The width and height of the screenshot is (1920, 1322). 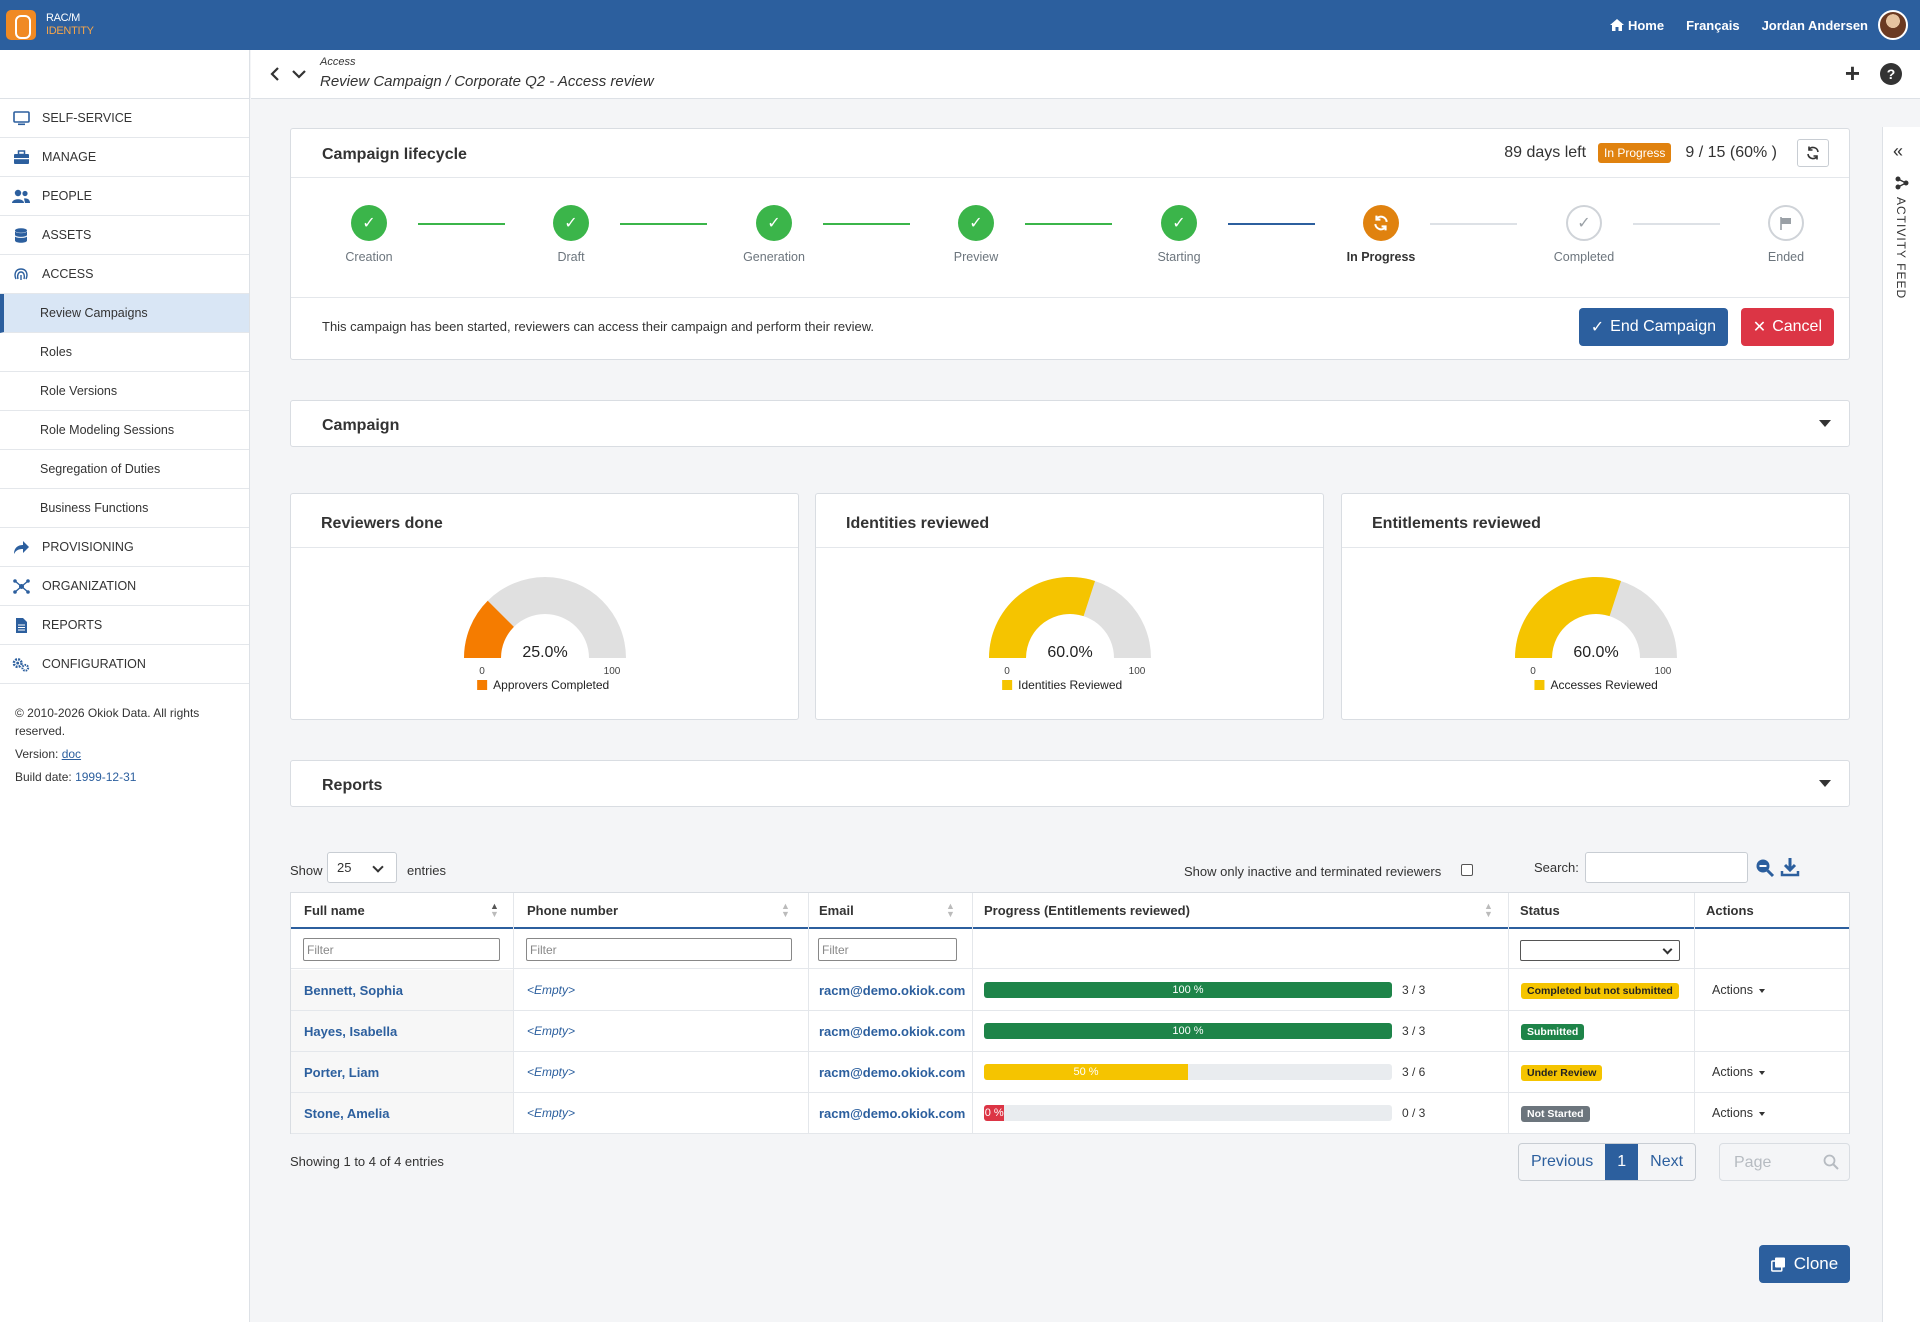 I want to click on racm-logo: RAC/M IDENTITY, so click(x=52, y=25).